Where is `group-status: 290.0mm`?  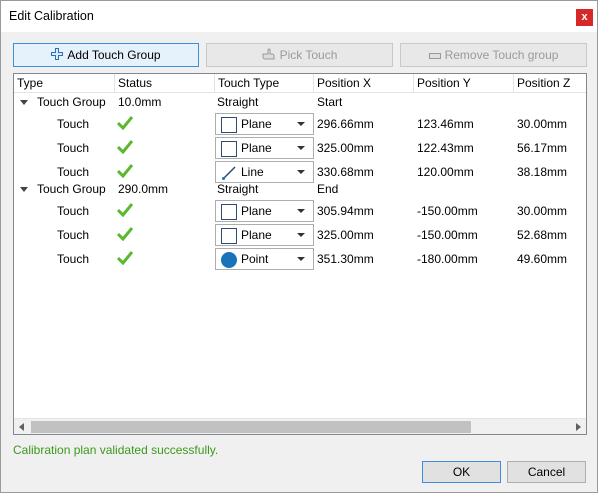
group-status: 290.0mm is located at coordinates (143, 189).